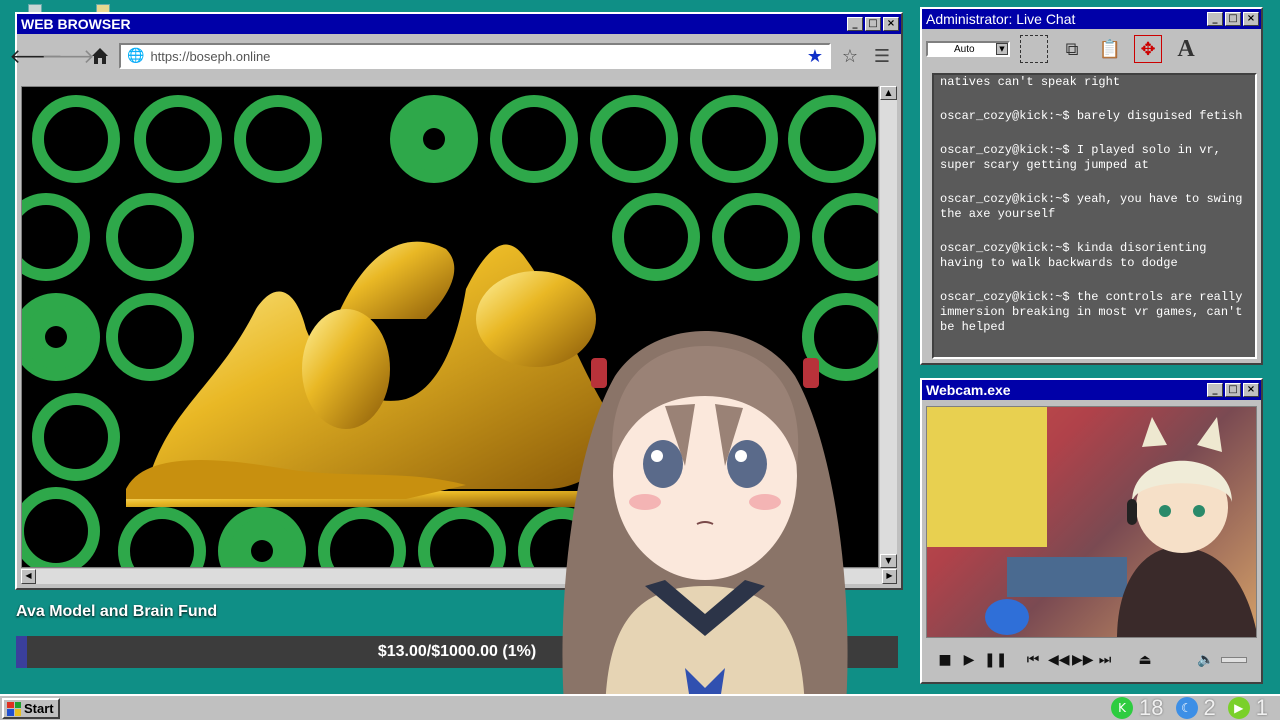  Describe the element at coordinates (705, 525) in the screenshot. I see `vtuber-avatar` at that location.